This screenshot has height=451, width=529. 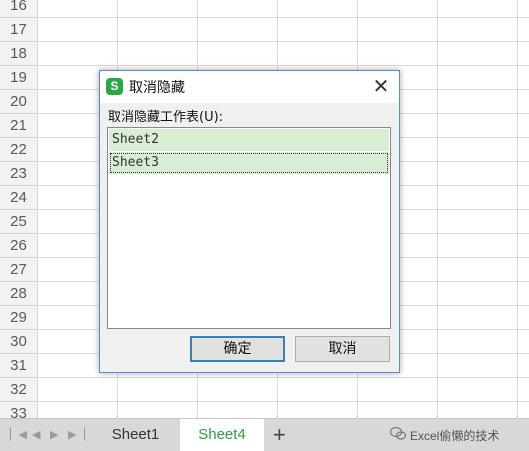 I want to click on row-header: 32, so click(x=18, y=390).